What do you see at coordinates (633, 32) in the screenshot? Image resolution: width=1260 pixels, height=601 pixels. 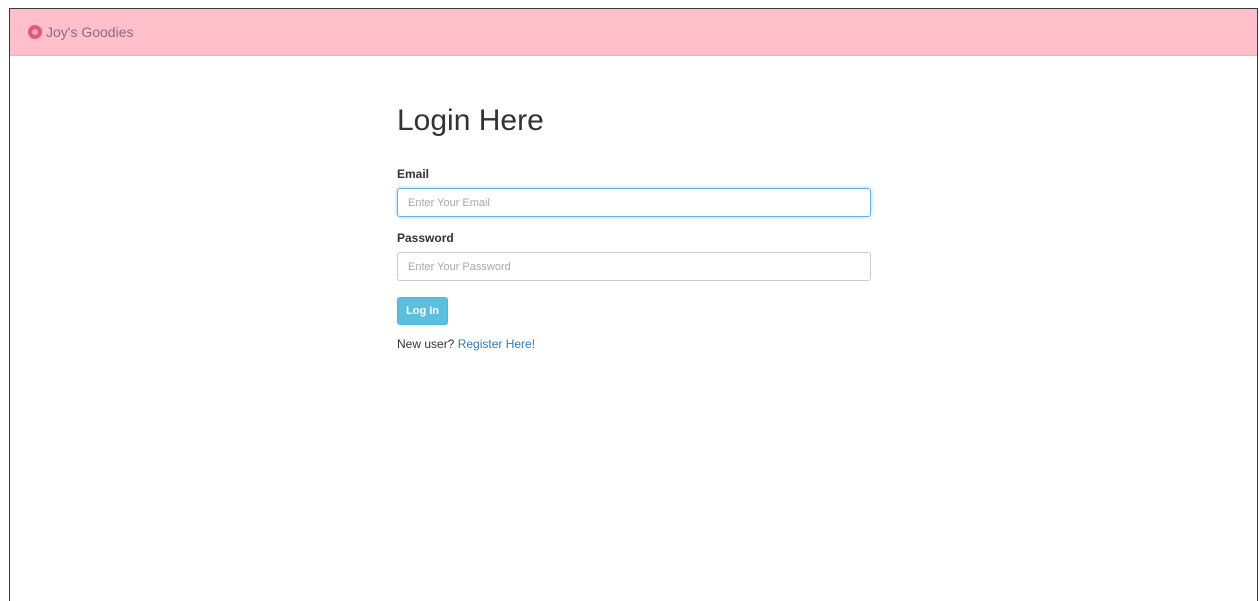 I see `navbar: Joy's Goodies` at bounding box center [633, 32].